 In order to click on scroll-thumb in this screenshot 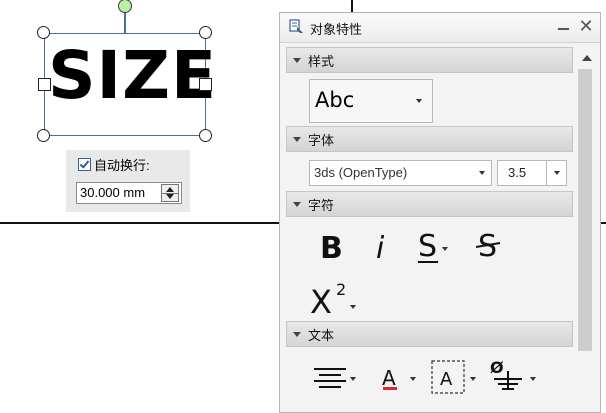, I will do `click(585, 210)`.